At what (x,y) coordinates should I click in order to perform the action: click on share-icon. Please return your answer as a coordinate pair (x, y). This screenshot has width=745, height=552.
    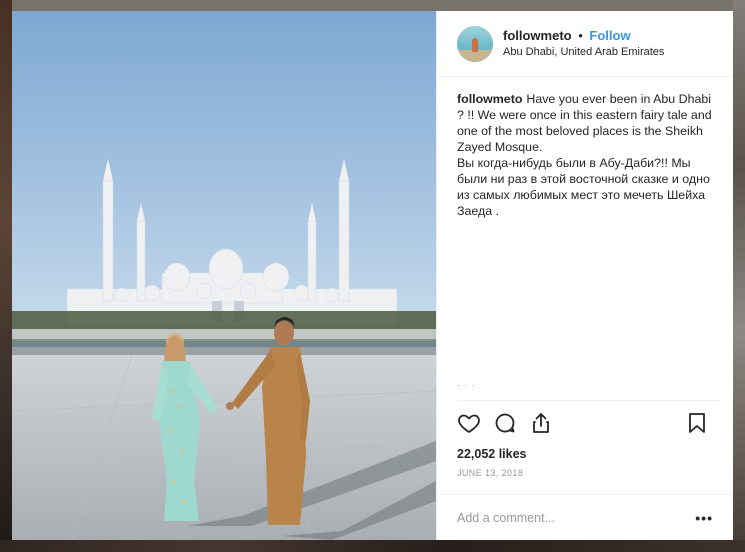
    Looking at the image, I should click on (541, 423).